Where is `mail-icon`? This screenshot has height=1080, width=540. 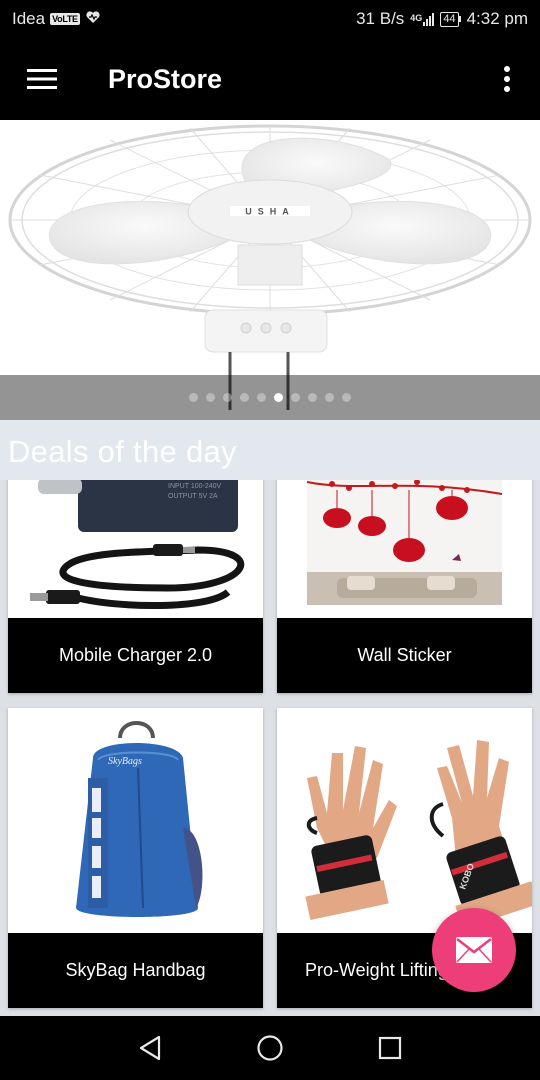
mail-icon is located at coordinates (474, 950).